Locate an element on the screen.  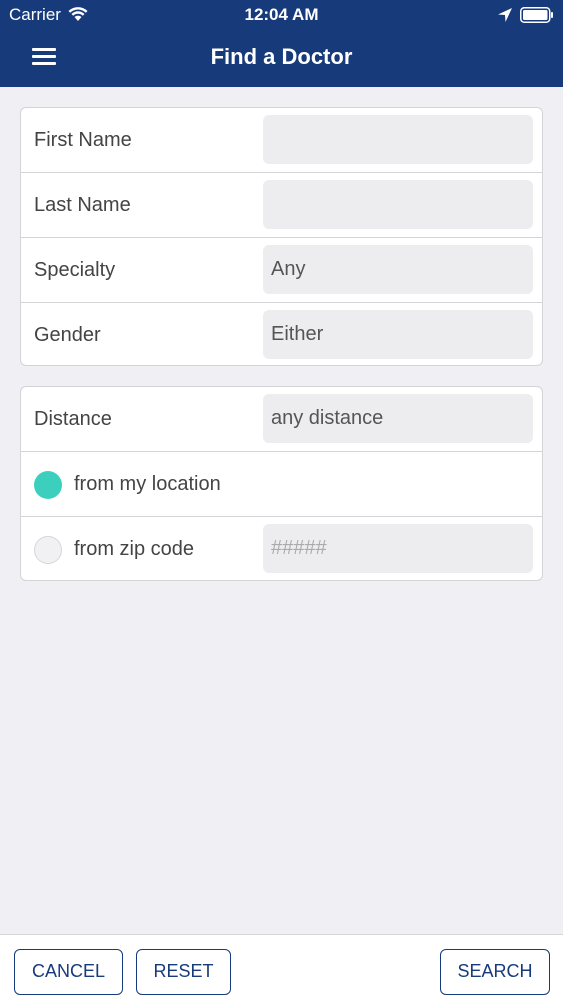
last-name-label: Last Name is located at coordinates (82, 205).